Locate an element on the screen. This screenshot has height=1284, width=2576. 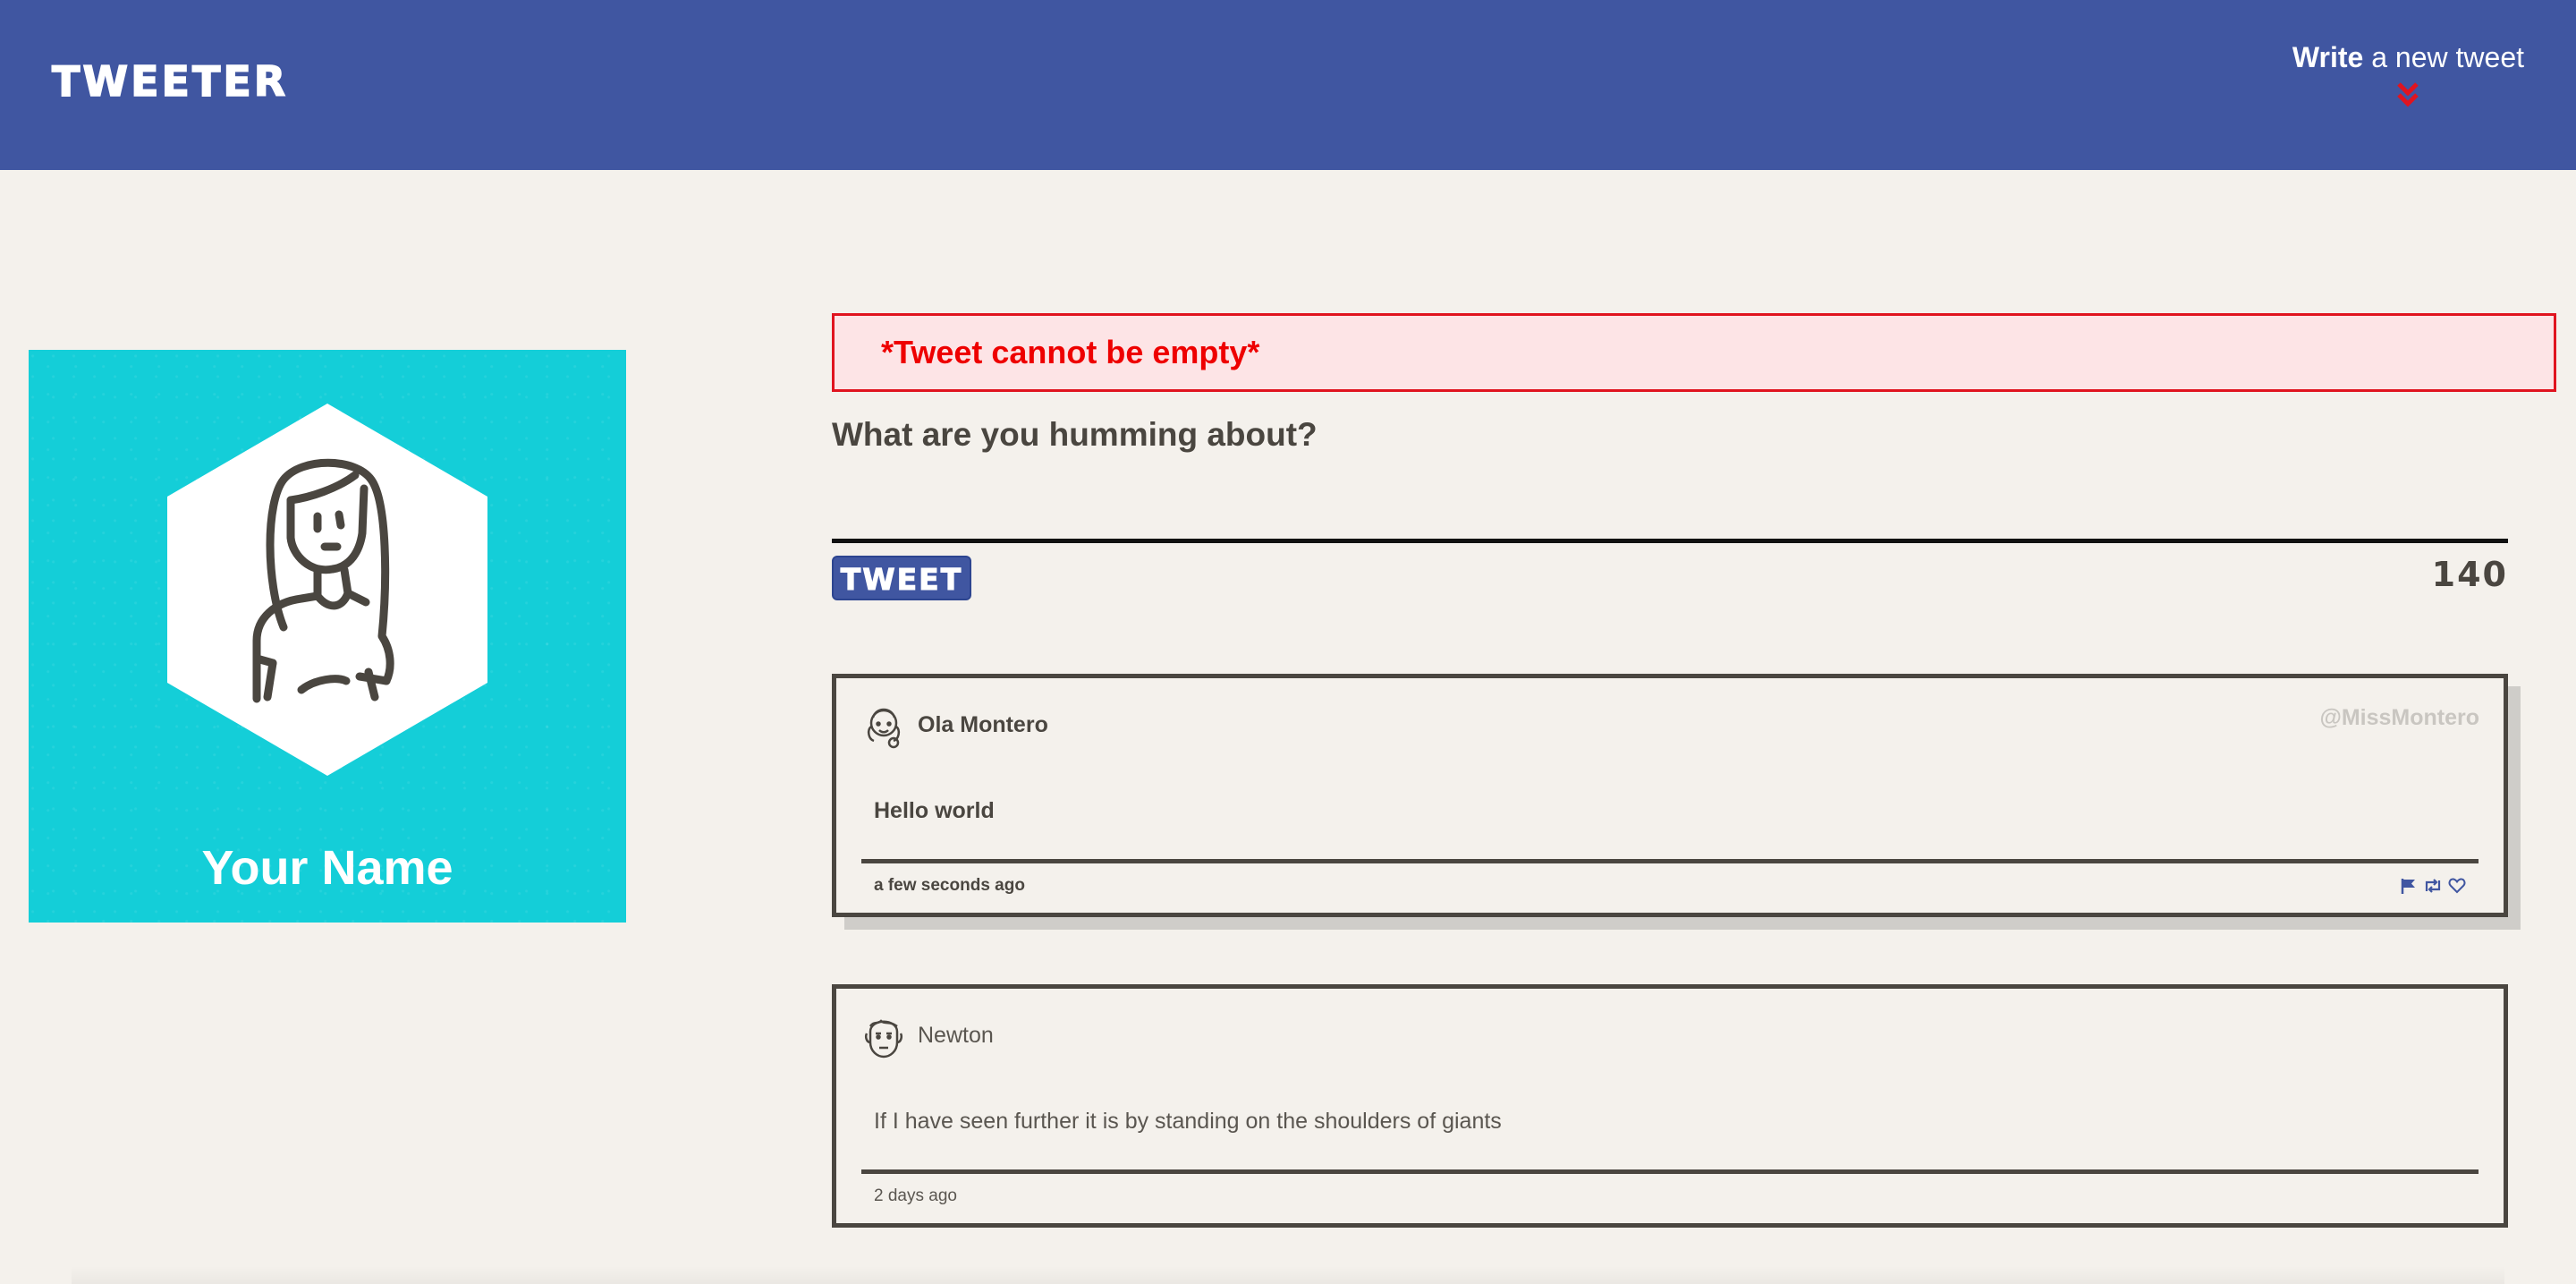
flag-icon is located at coordinates (2409, 886).